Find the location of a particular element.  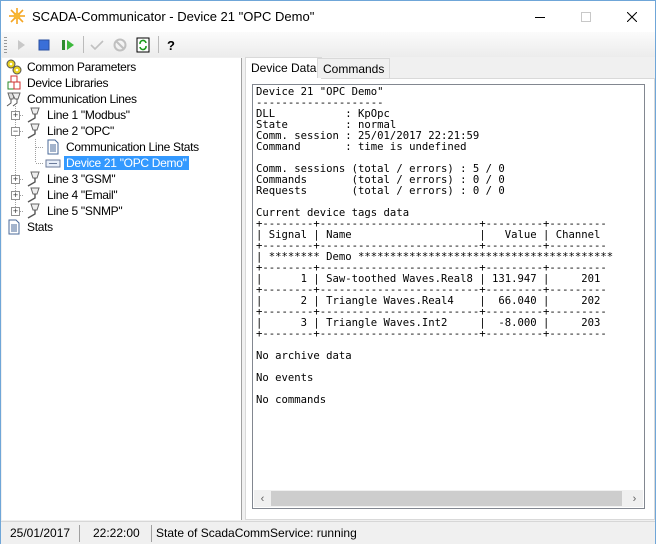

refresh-icon is located at coordinates (143, 45).